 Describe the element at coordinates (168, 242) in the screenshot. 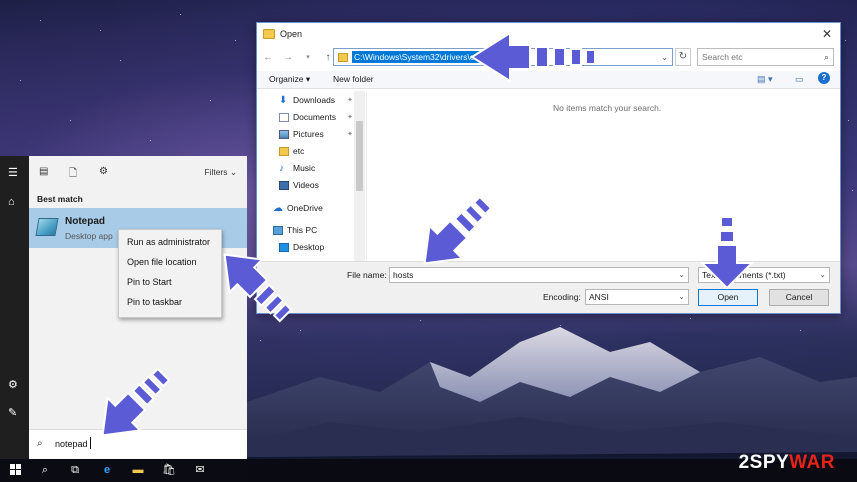

I see `menu-item-run-as-administrator: Run as administrator` at that location.